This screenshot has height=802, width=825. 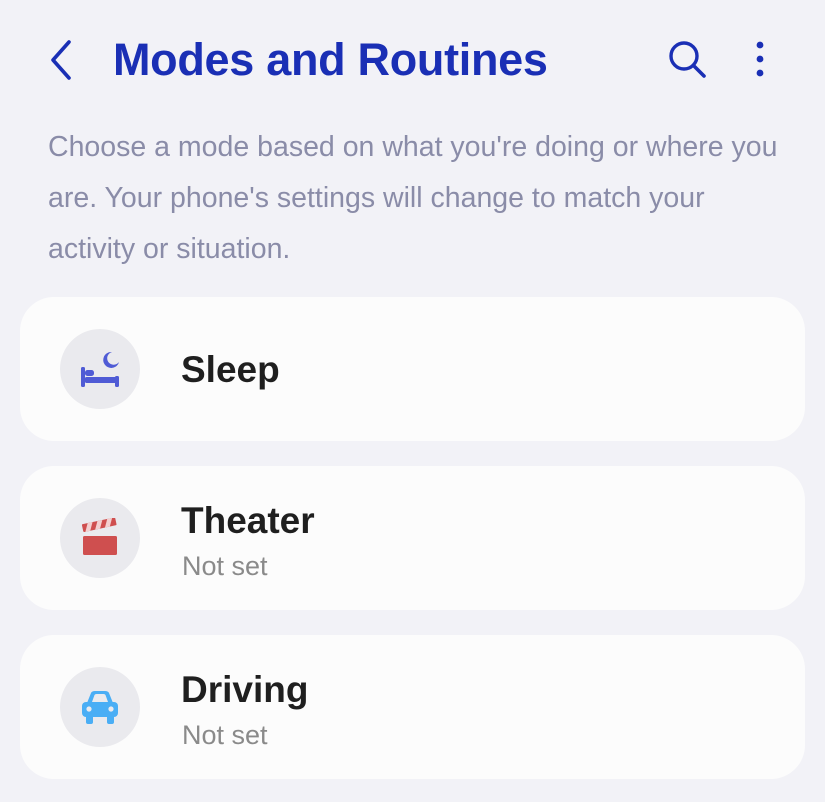 I want to click on clapperboard-icon, so click(x=99, y=536).